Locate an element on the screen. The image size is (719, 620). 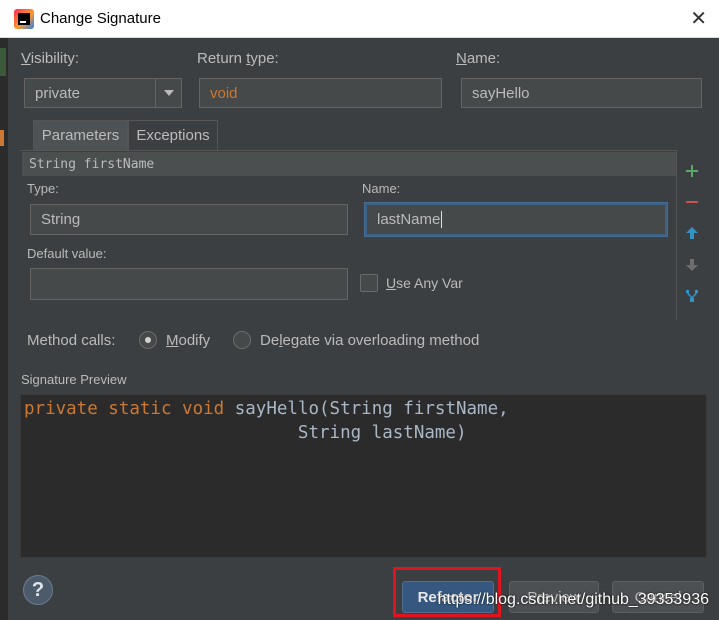
name-mnemonic: N is located at coordinates (461, 58).